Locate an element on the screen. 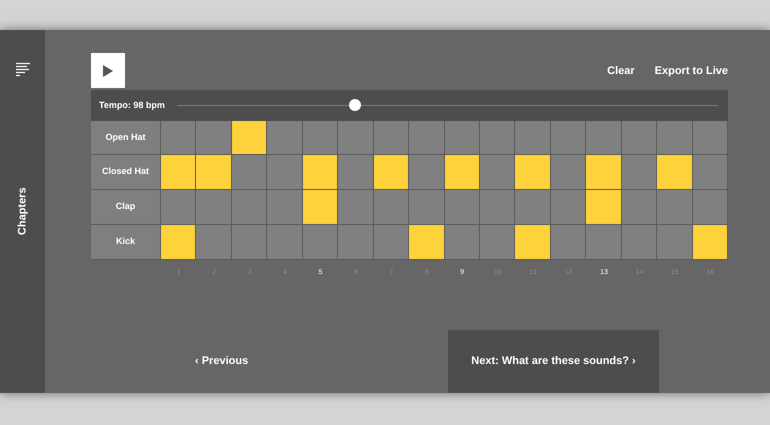 The image size is (770, 425). tempo-slider is located at coordinates (447, 105).